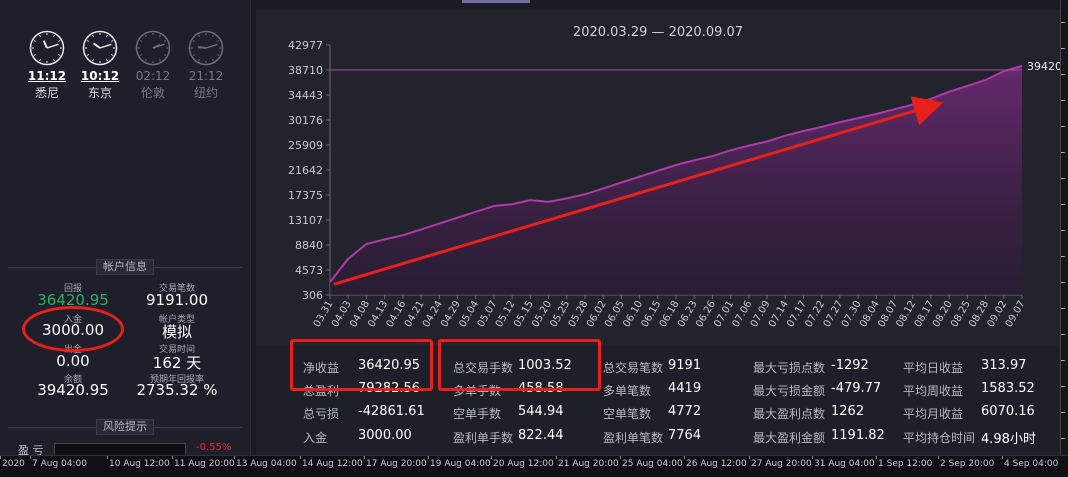 The height and width of the screenshot is (477, 1068). What do you see at coordinates (1008, 388) in the screenshot?
I see `stat-value: 1583.52` at bounding box center [1008, 388].